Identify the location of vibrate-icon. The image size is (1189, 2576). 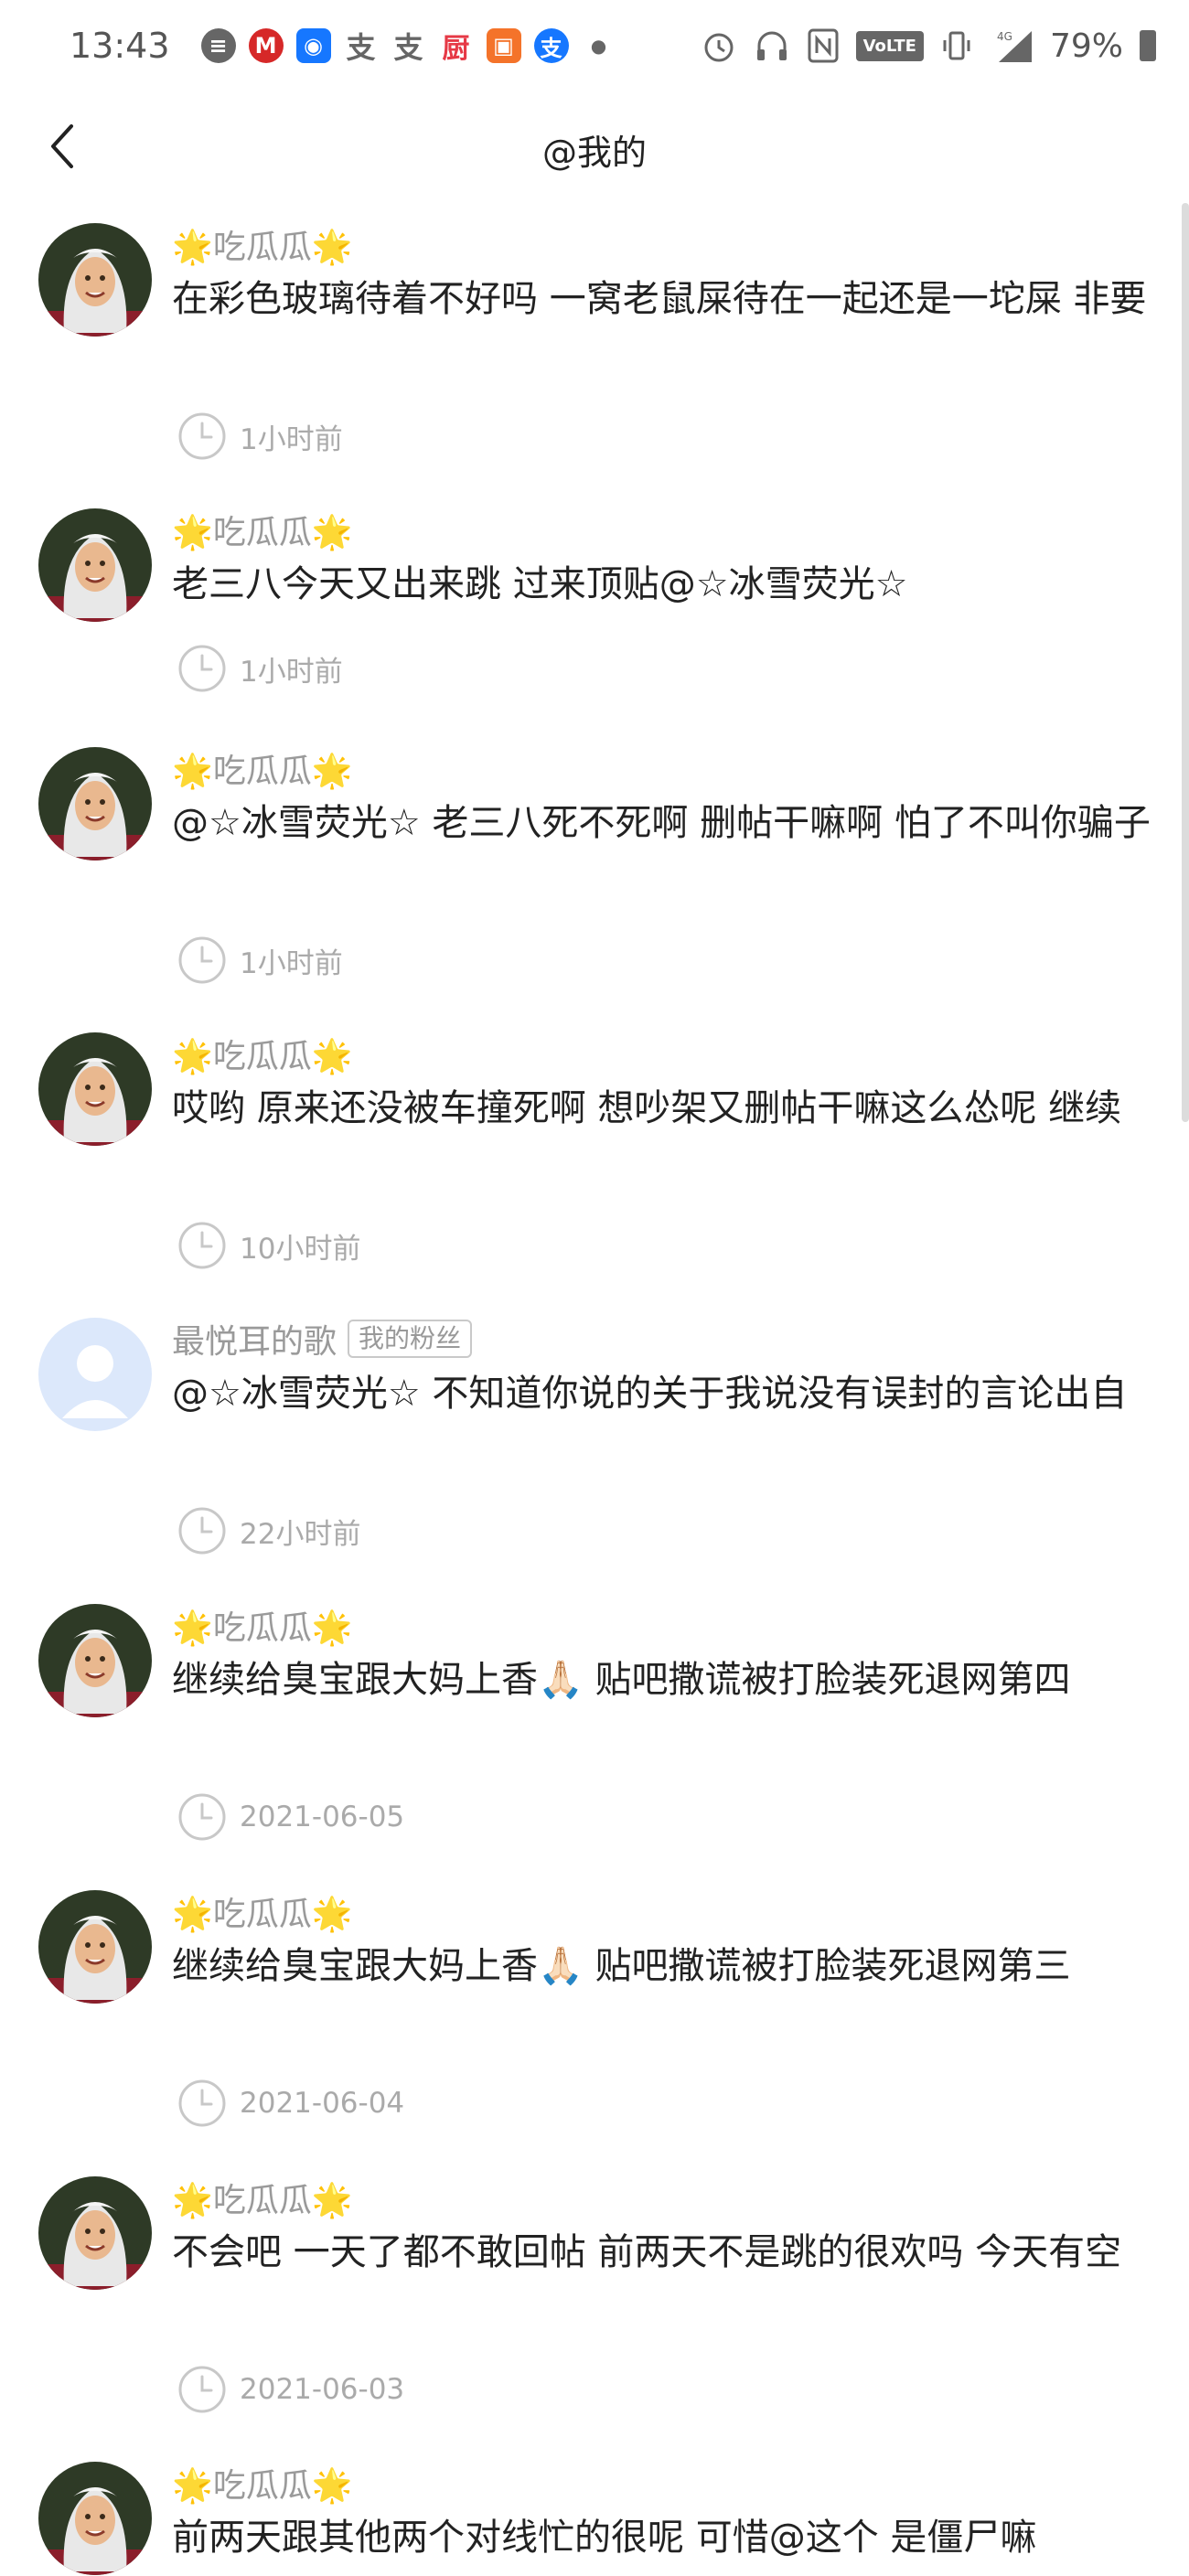
(956, 45).